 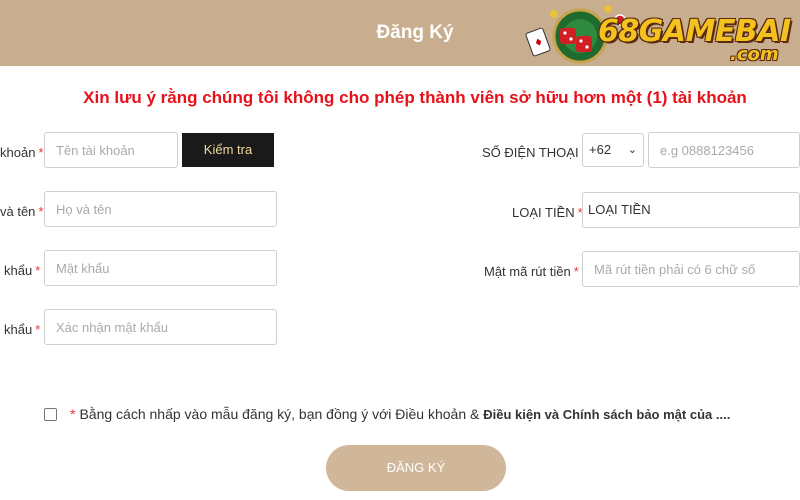 What do you see at coordinates (632, 150) in the screenshot?
I see `chevron-down-icon: ⌄` at bounding box center [632, 150].